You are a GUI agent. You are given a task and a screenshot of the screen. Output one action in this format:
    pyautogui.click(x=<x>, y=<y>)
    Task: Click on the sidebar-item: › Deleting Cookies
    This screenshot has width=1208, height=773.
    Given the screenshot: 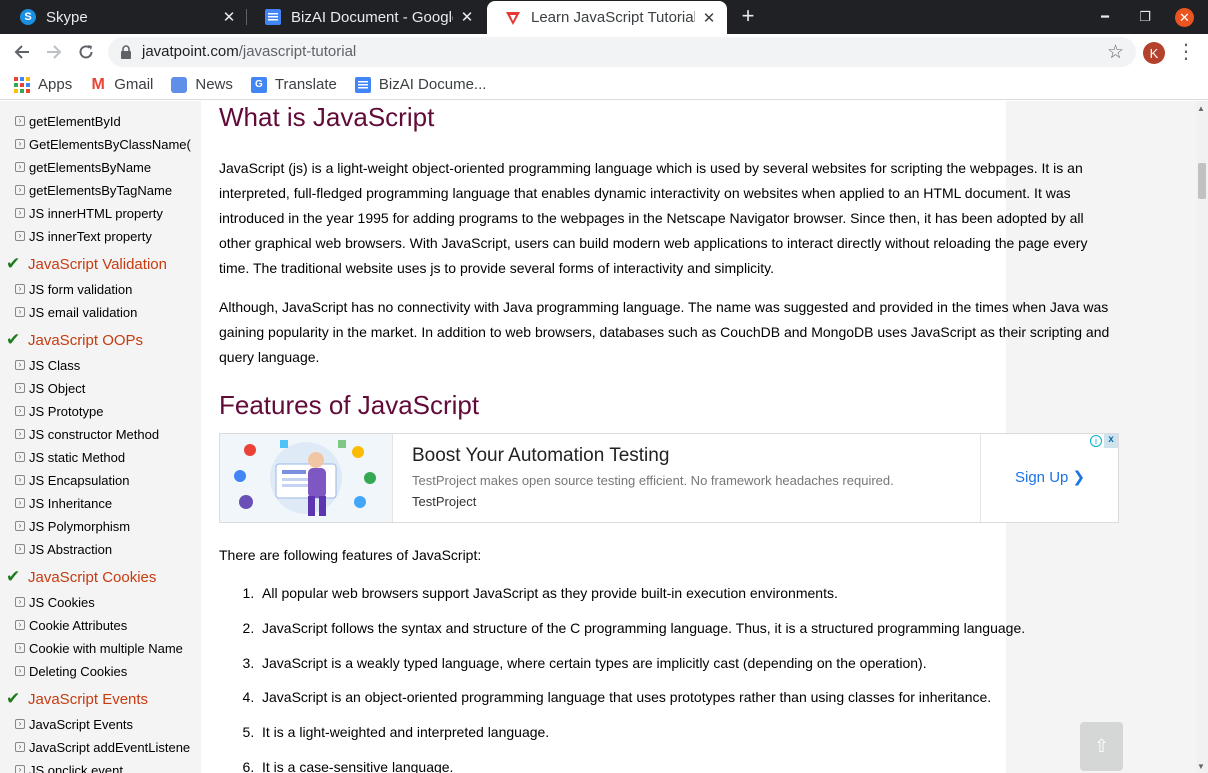 What is the action you would take?
    pyautogui.click(x=71, y=671)
    